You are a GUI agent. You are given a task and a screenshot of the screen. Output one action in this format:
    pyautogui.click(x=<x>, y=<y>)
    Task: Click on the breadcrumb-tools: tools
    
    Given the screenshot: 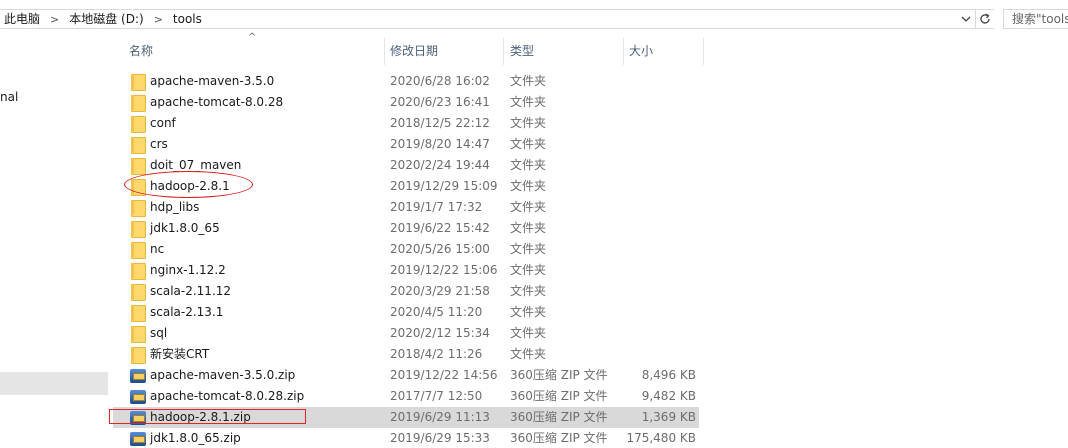 What is the action you would take?
    pyautogui.click(x=187, y=19)
    